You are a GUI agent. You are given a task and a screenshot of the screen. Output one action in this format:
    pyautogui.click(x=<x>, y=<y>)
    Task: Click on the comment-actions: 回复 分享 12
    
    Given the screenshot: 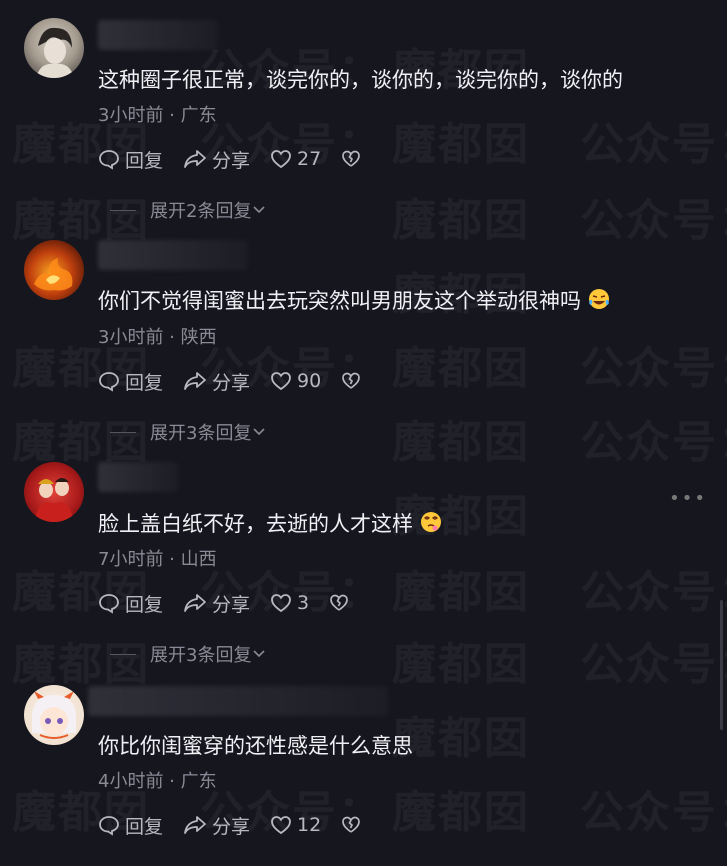 What is the action you would take?
    pyautogui.click(x=242, y=825)
    